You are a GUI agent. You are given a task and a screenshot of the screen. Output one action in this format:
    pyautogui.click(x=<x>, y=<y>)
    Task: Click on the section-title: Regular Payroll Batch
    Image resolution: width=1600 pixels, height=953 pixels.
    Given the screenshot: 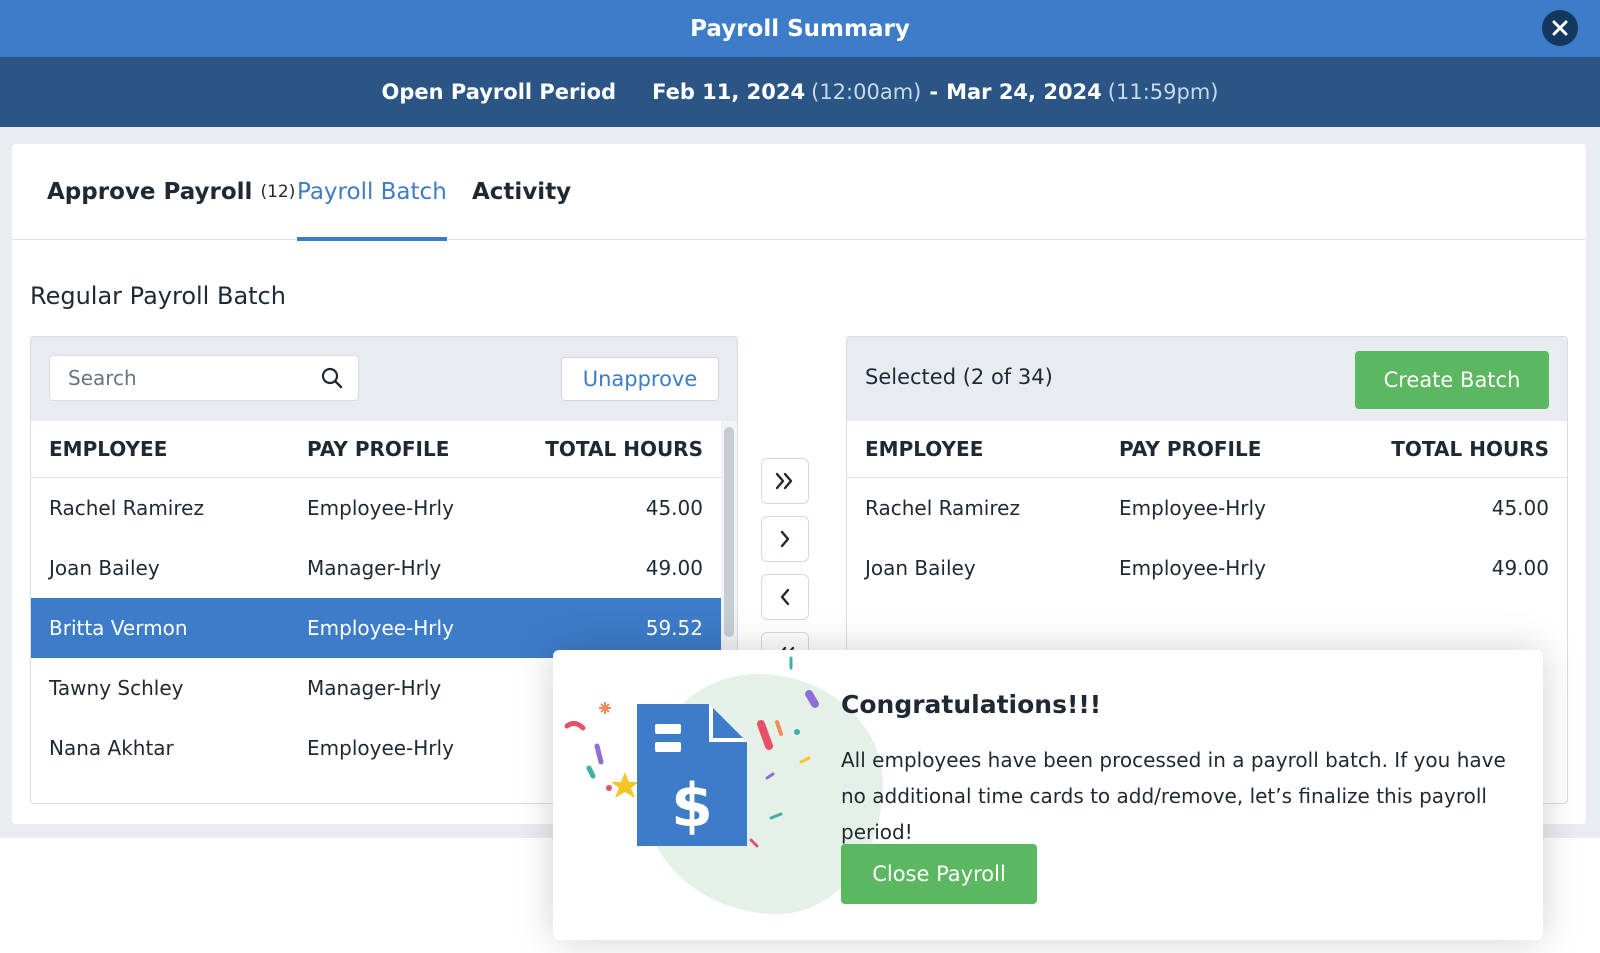 What is the action you would take?
    pyautogui.click(x=158, y=296)
    